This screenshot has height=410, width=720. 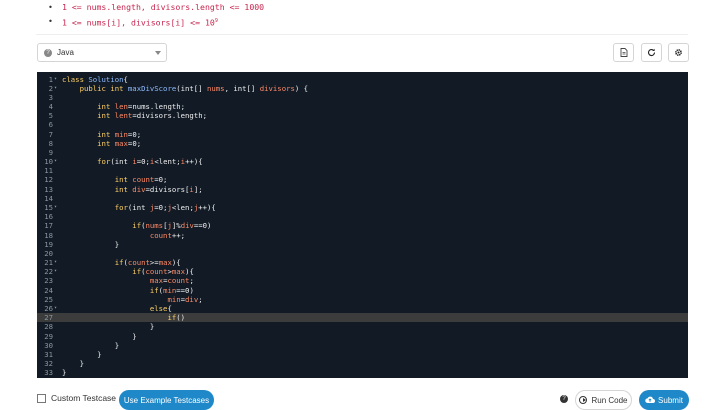 What do you see at coordinates (362, 299) in the screenshot?
I see `code-line: 25 min=div;` at bounding box center [362, 299].